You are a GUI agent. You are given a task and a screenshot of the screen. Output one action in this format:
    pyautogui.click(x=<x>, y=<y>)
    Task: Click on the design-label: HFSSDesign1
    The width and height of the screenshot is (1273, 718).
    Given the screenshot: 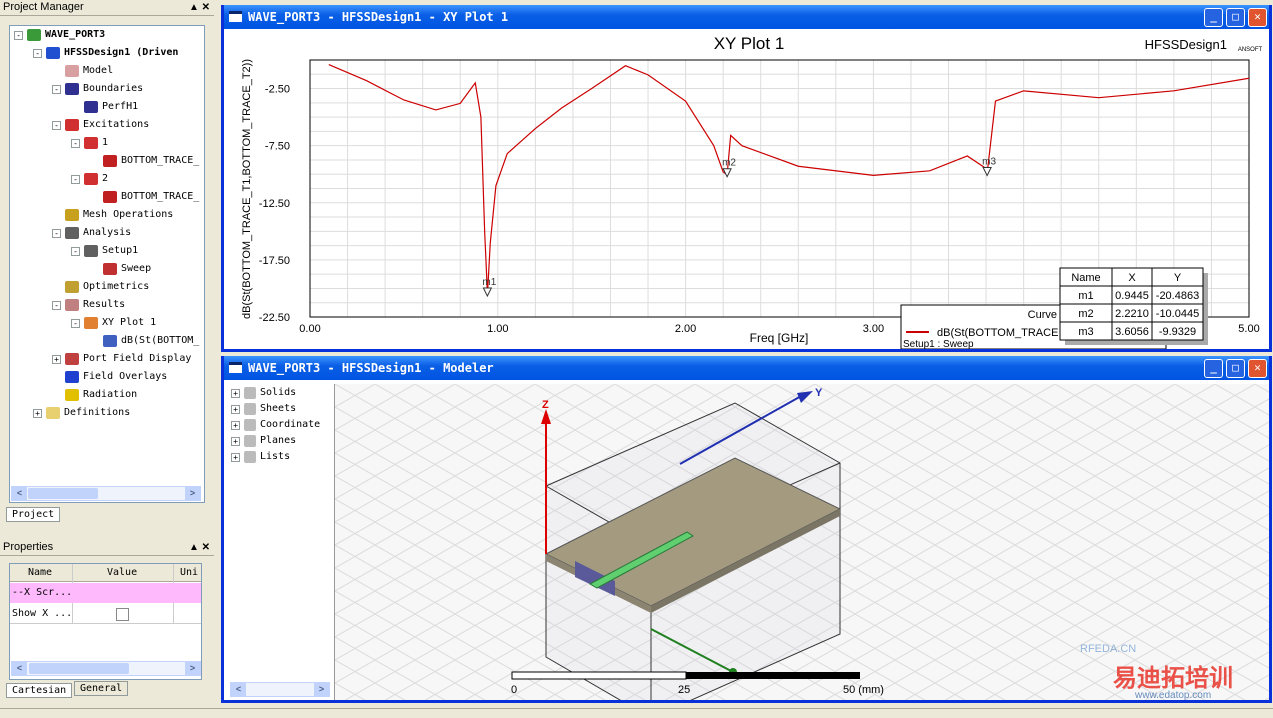 What is the action you would take?
    pyautogui.click(x=1186, y=44)
    